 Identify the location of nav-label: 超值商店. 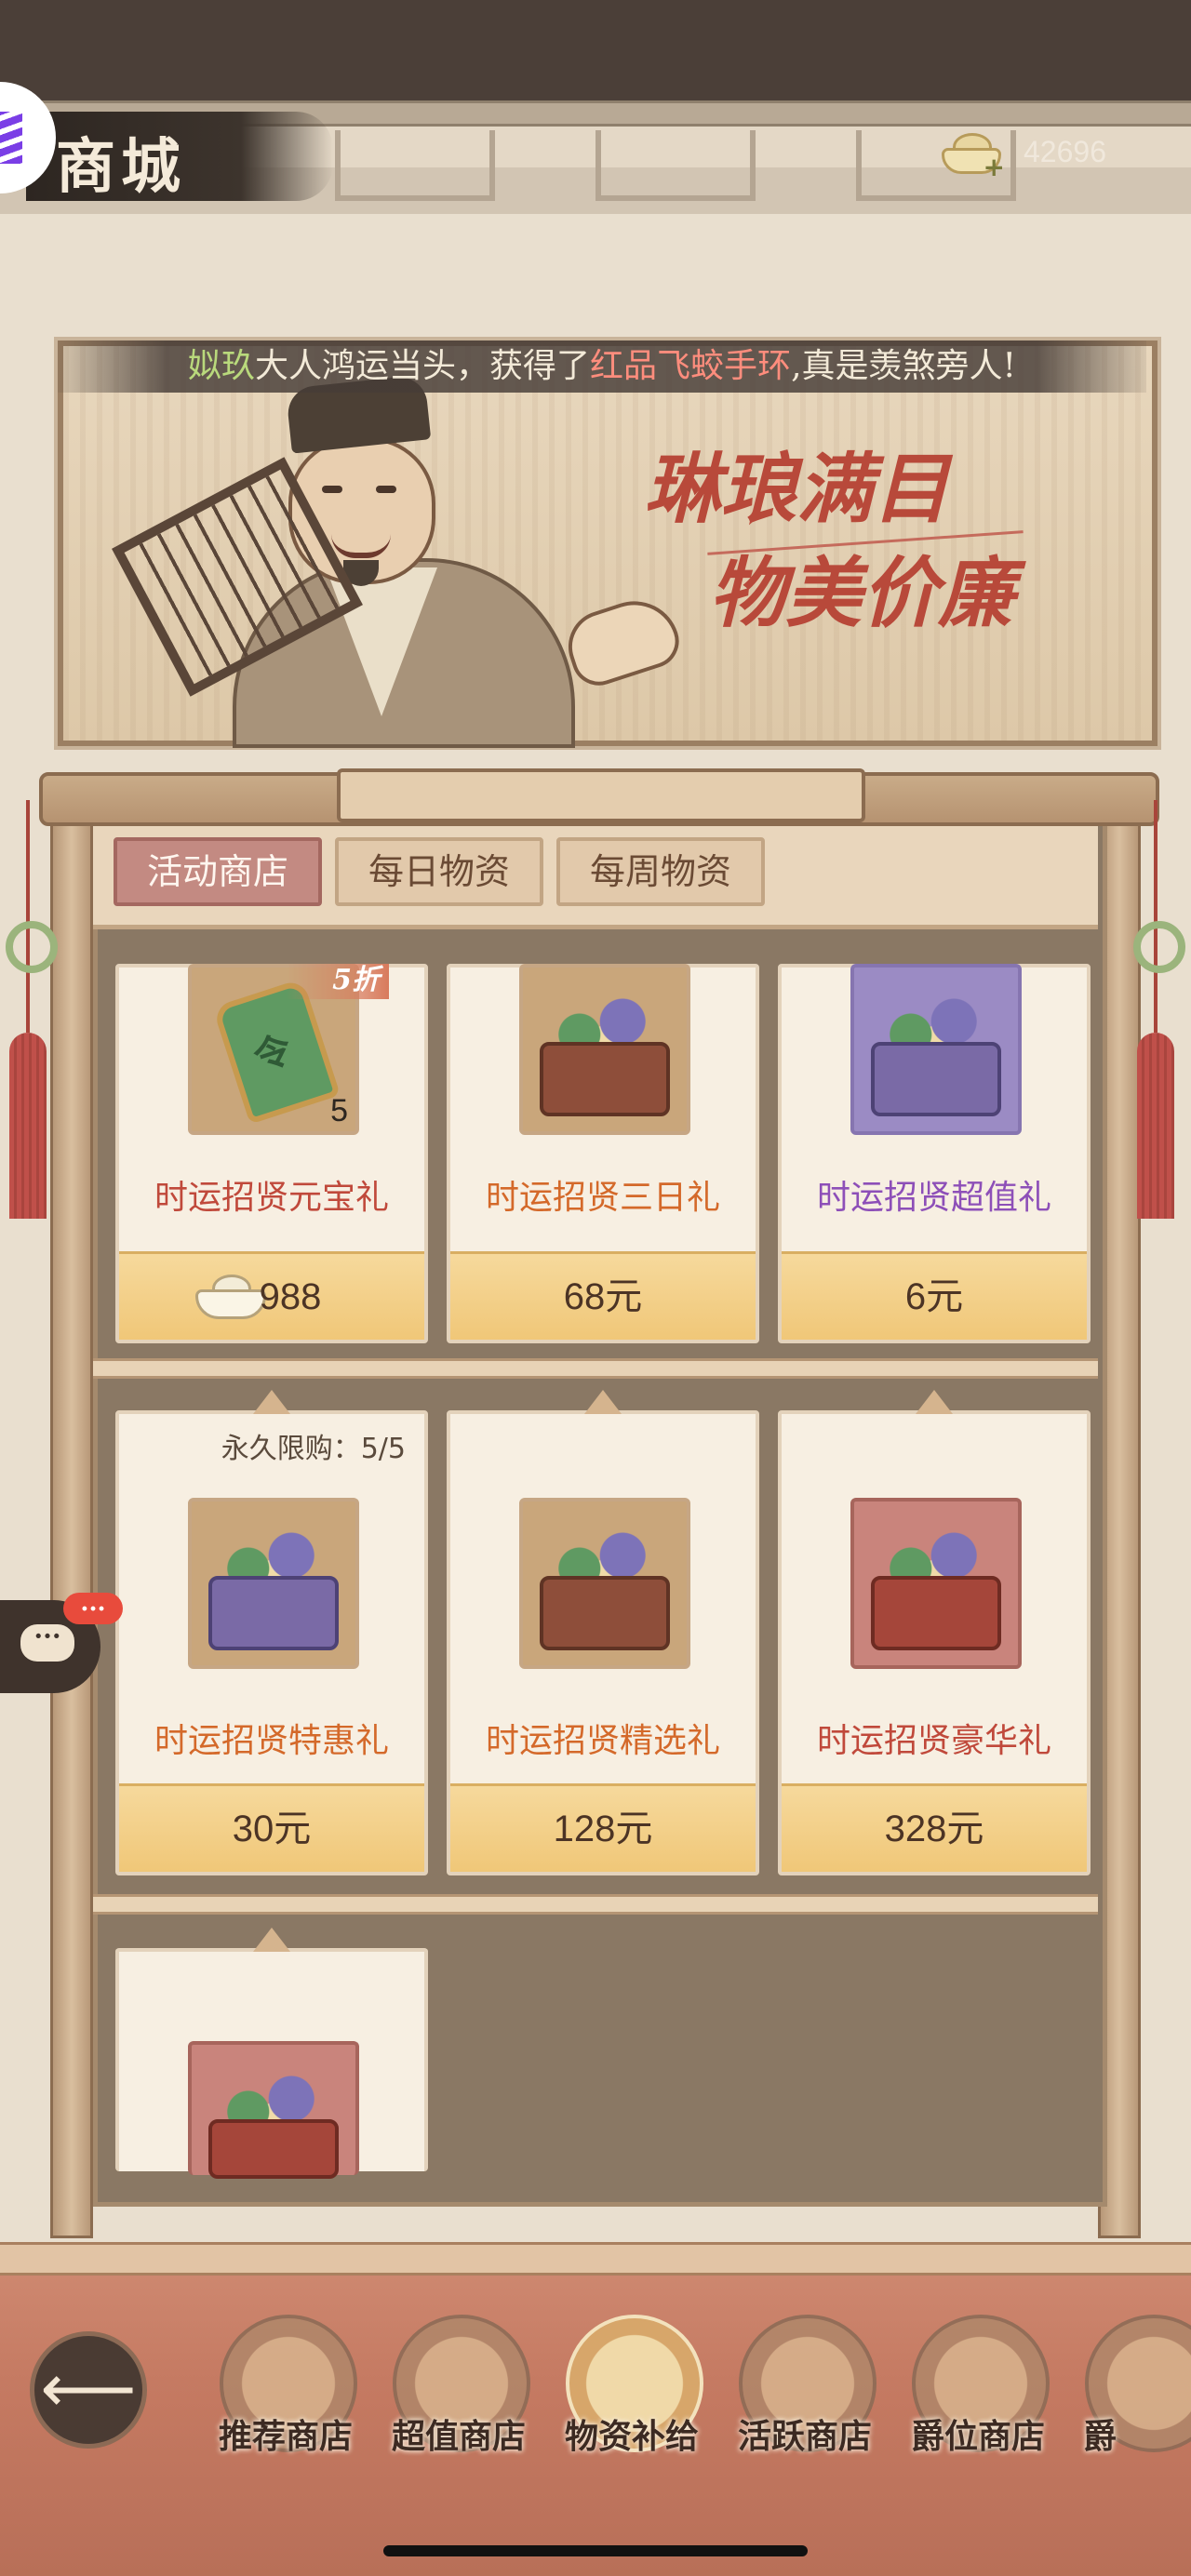
(458, 2436).